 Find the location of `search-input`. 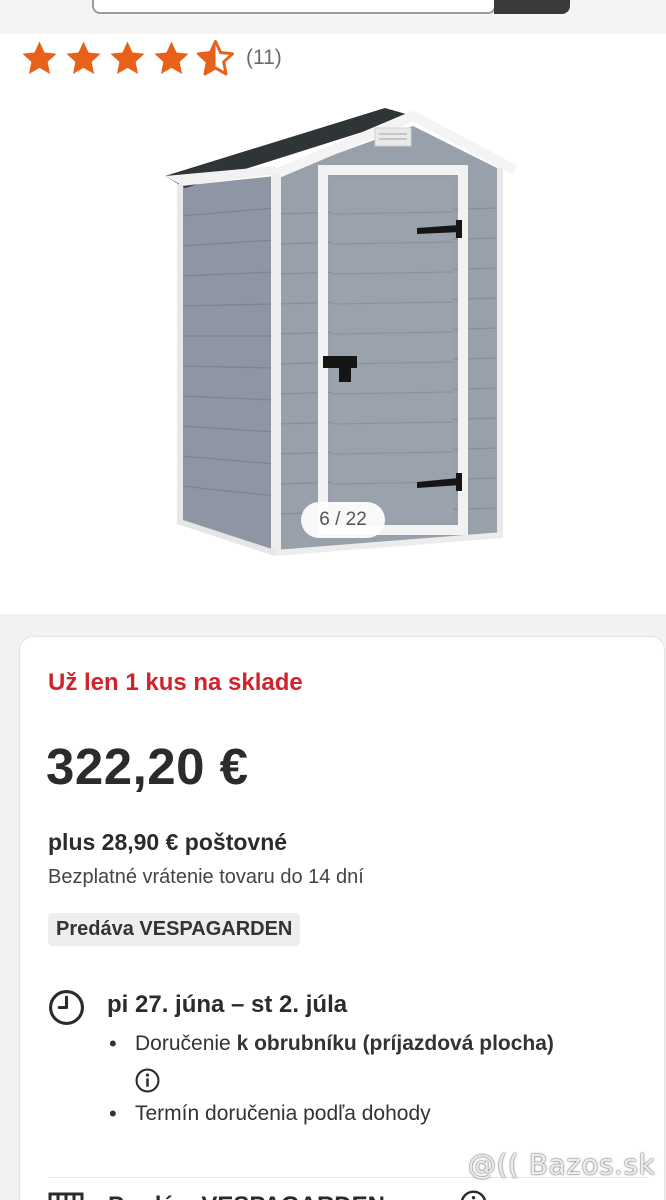

search-input is located at coordinates (294, 7).